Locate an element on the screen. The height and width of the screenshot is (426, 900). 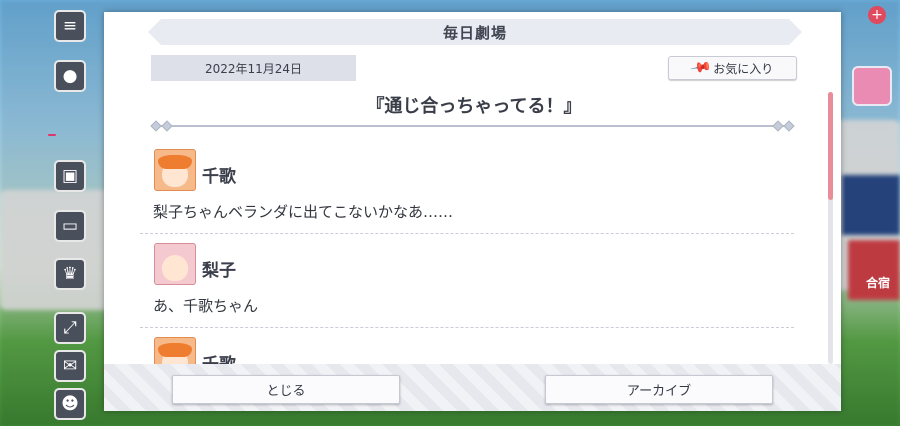
story-title: 『通じ合っちゃってる！』 is located at coordinates (474, 106).